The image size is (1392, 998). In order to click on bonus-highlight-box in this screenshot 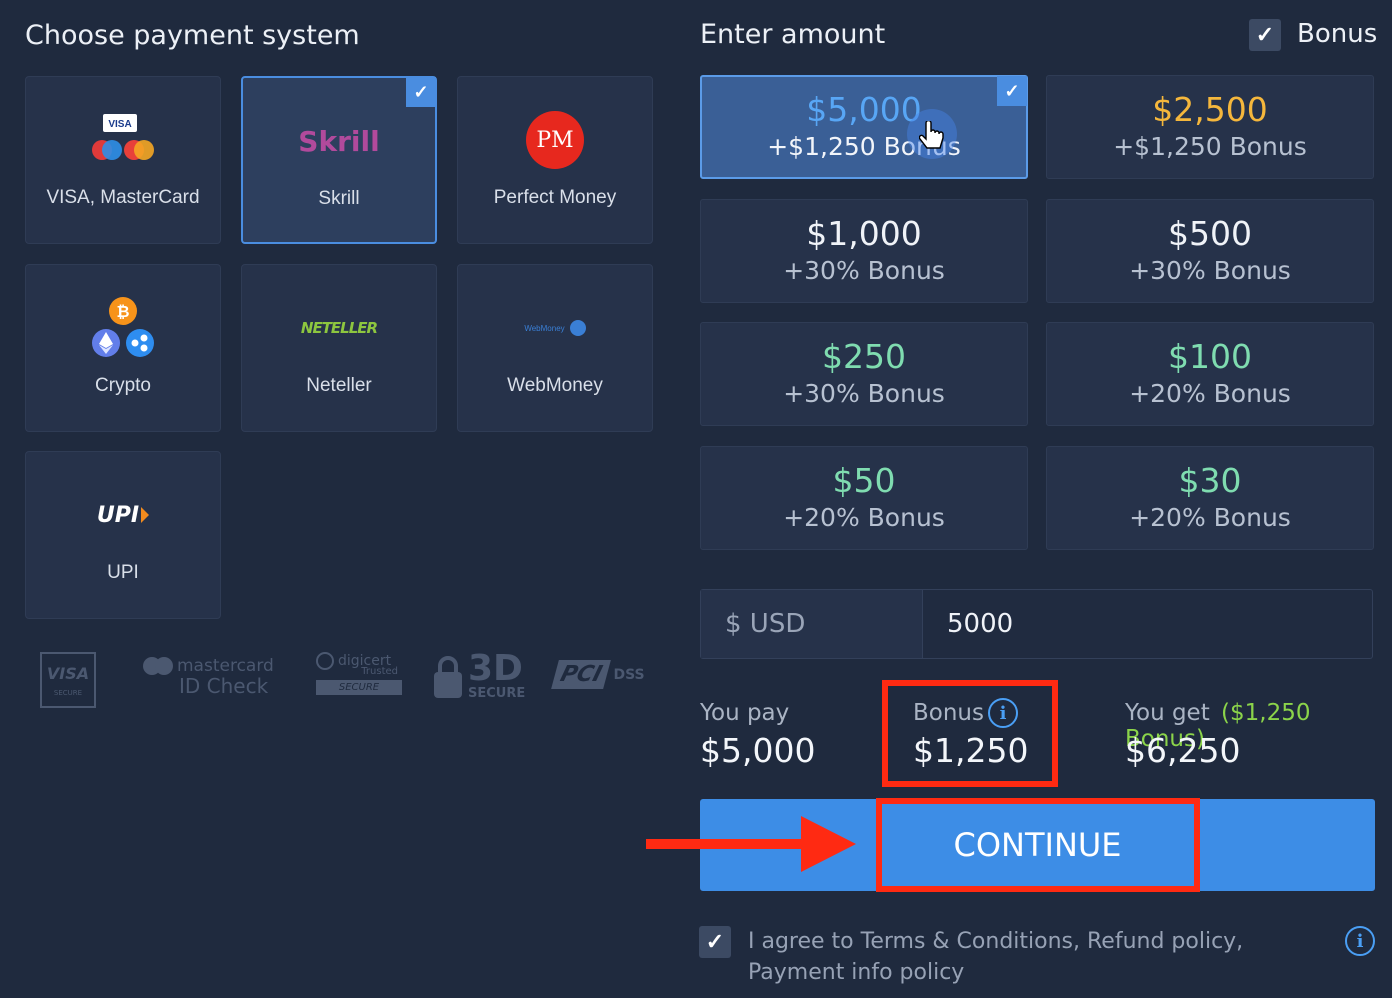, I will do `click(970, 733)`.